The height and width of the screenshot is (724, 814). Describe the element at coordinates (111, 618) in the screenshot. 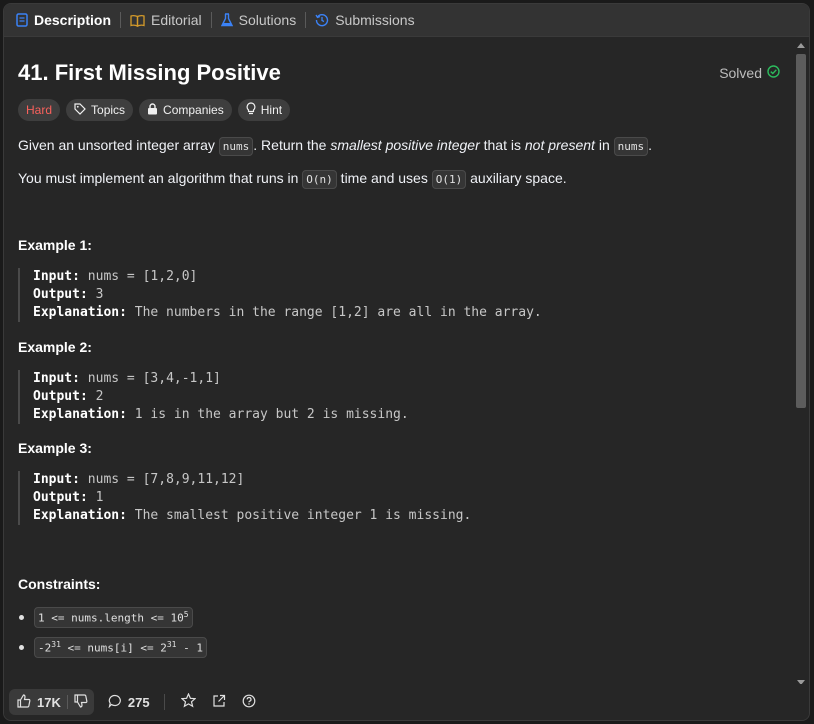

I see `constraint-text: 1 <= nums.length <= 10` at that location.